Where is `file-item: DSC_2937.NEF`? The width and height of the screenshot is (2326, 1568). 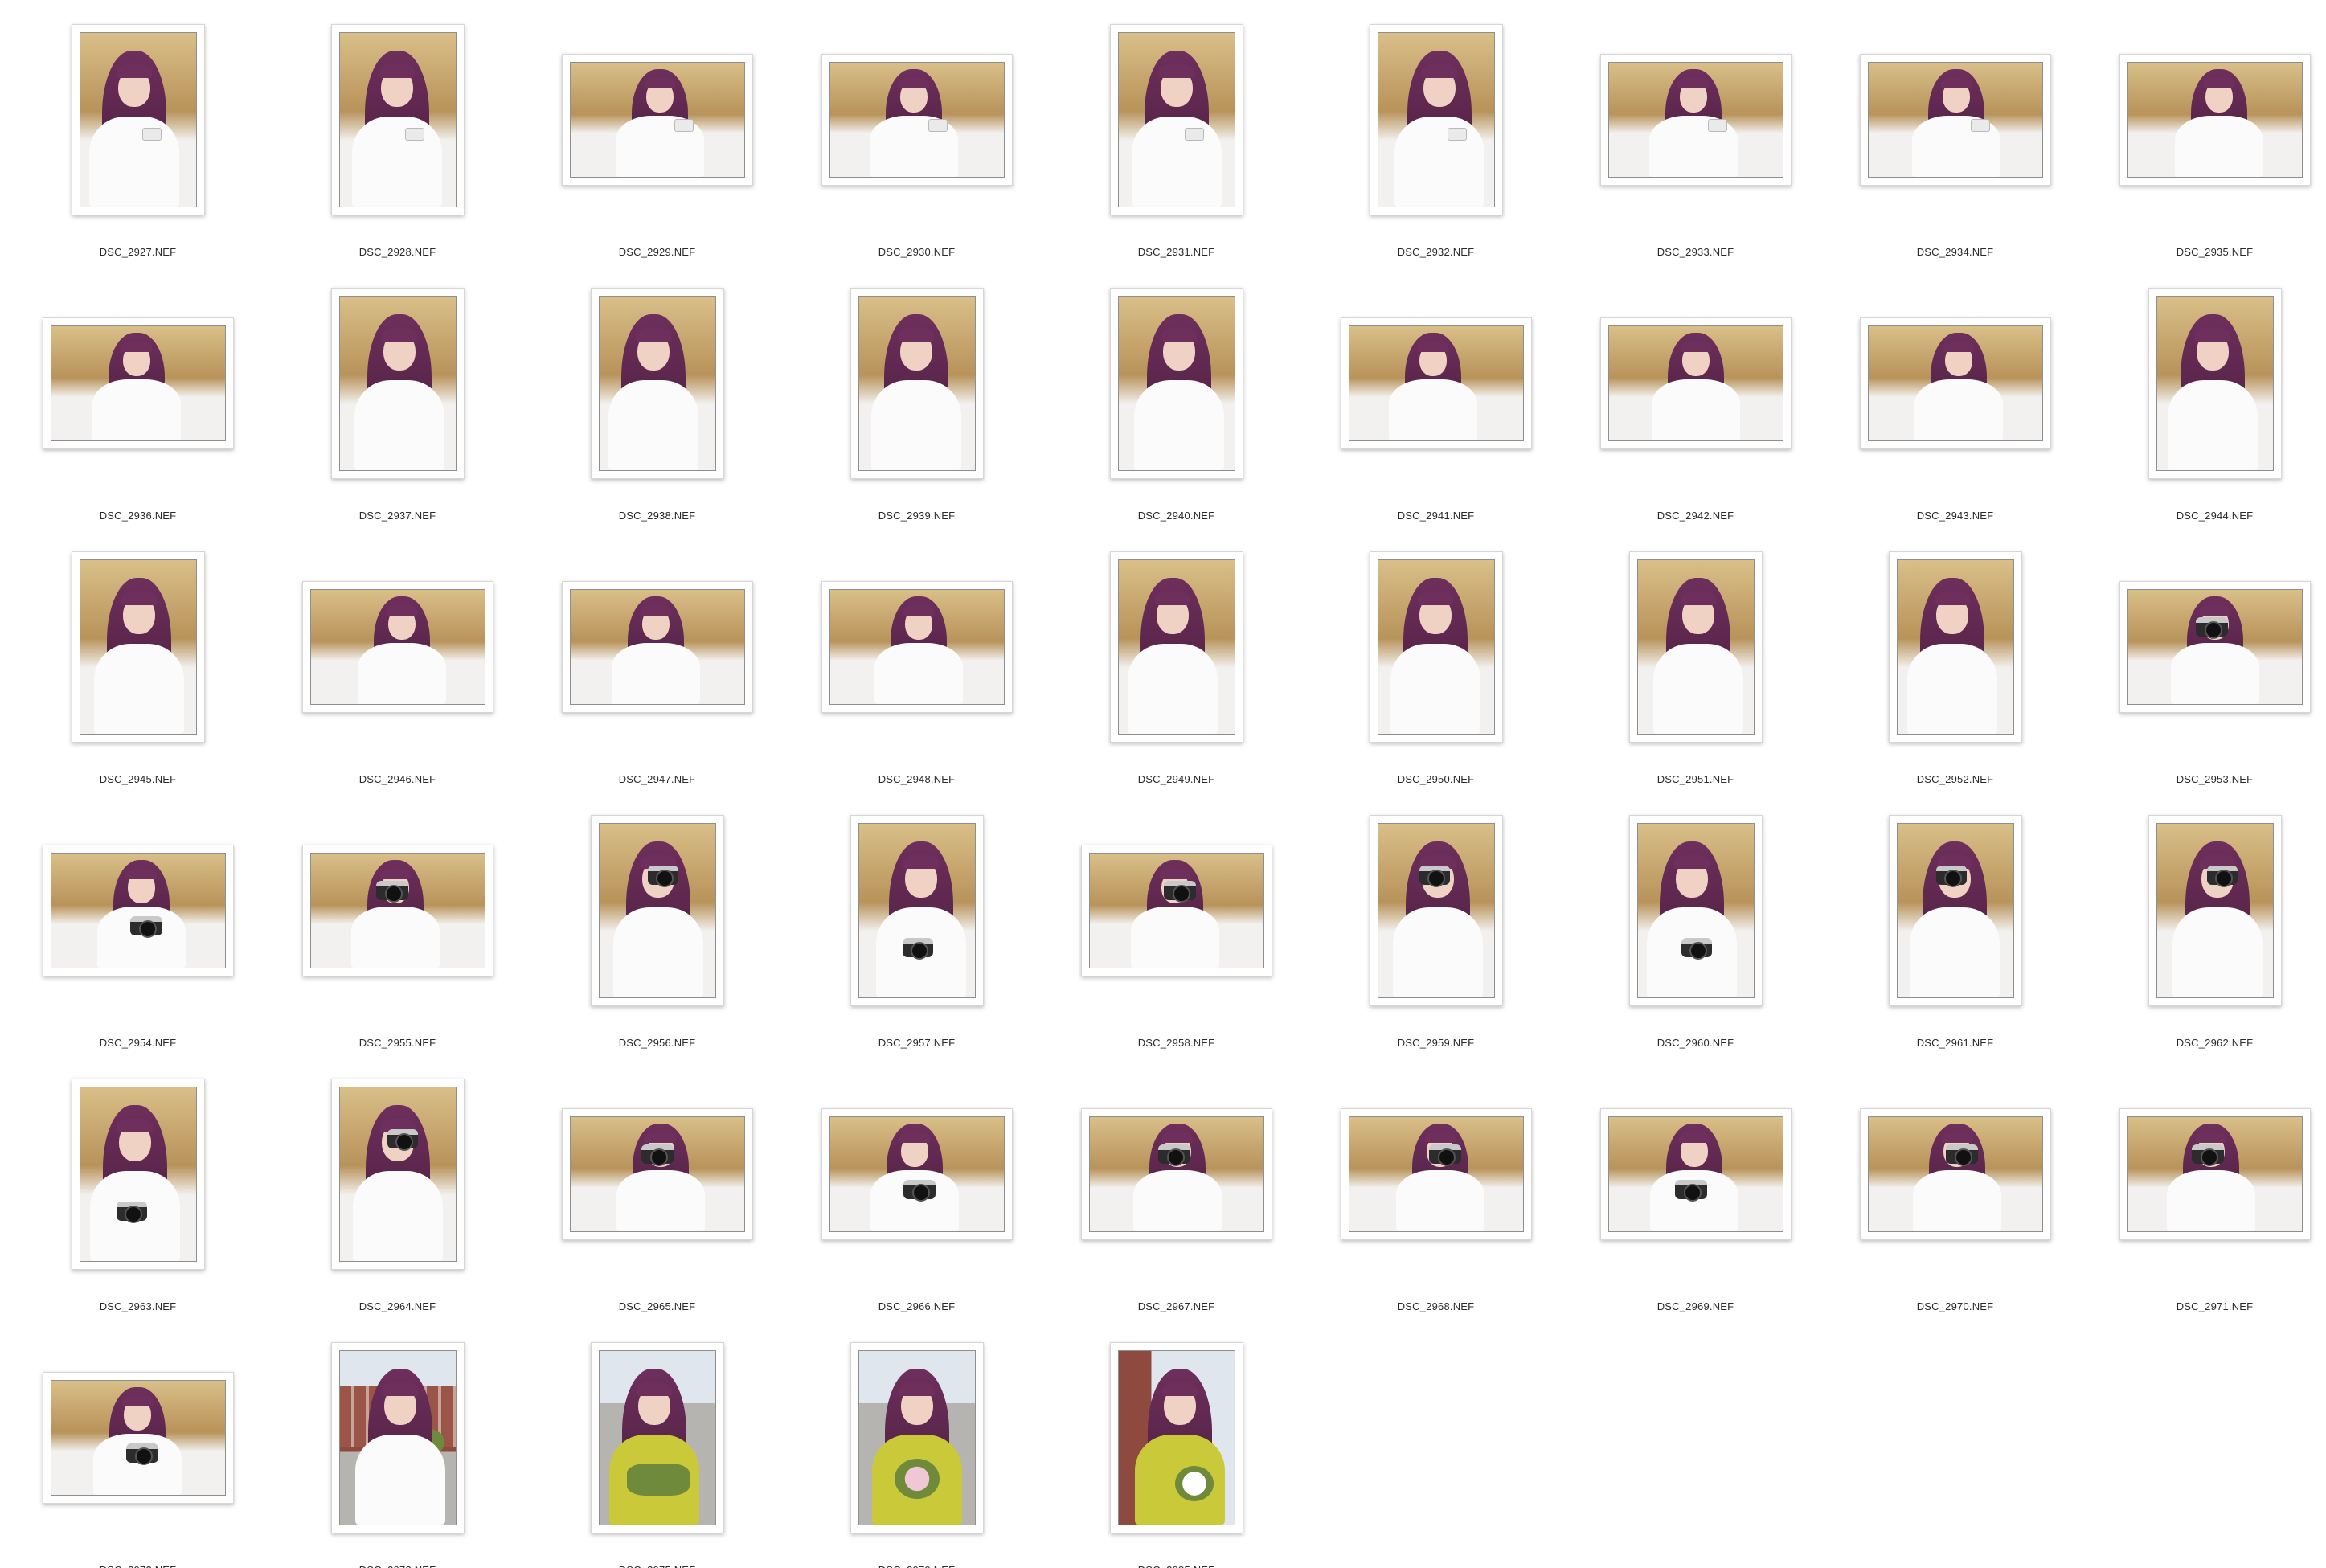 file-item: DSC_2937.NEF is located at coordinates (397, 410).